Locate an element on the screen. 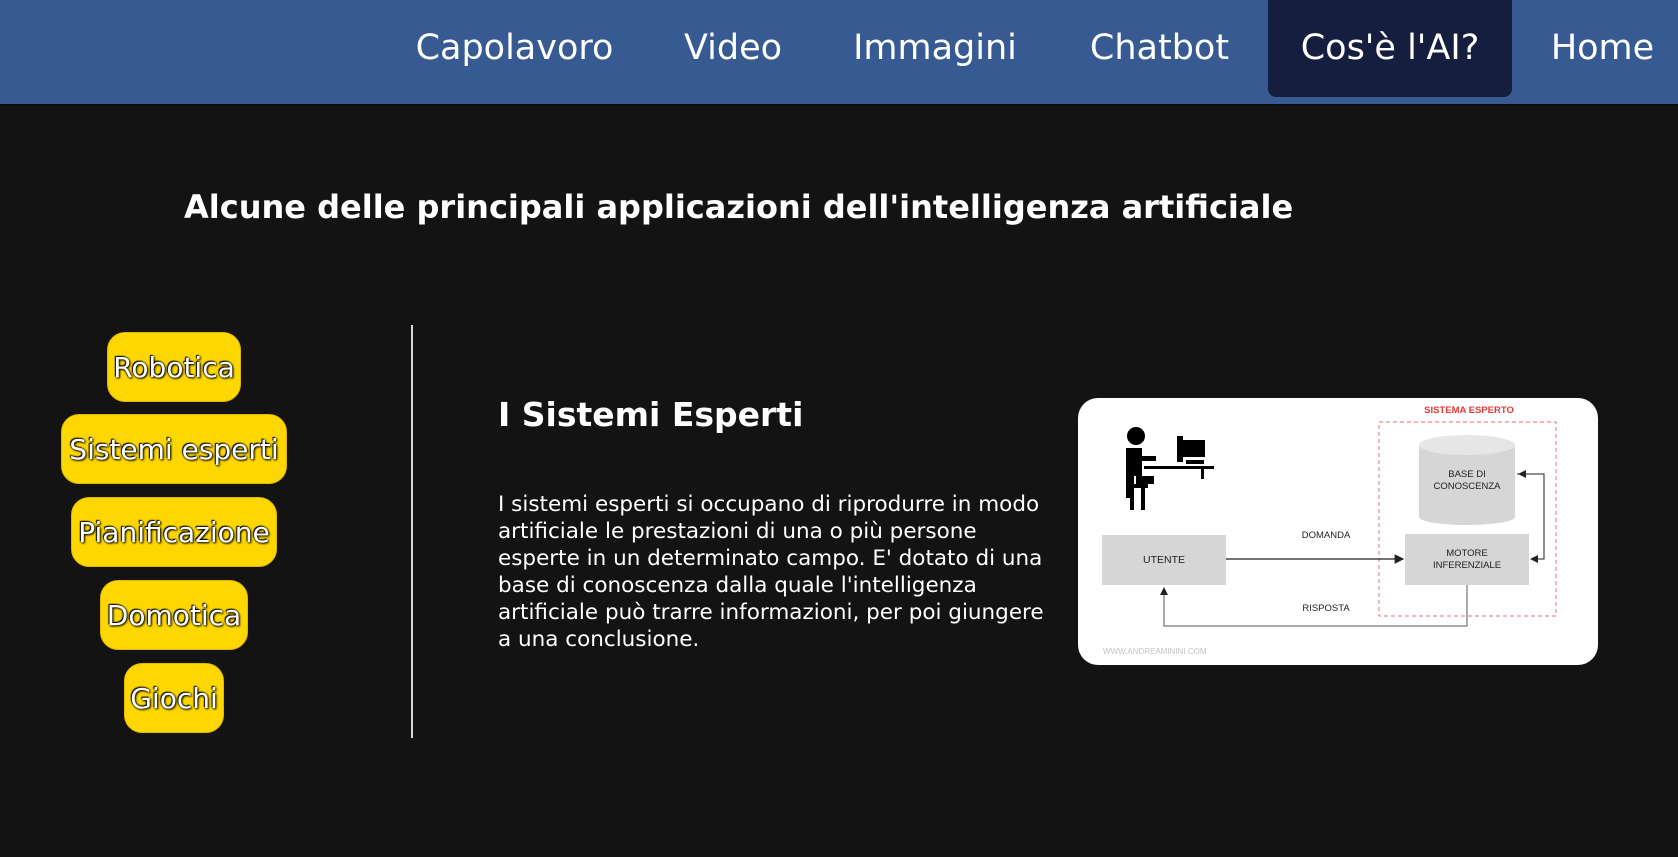  engine-label-line2: INFERENZIALE is located at coordinates (1467, 565).